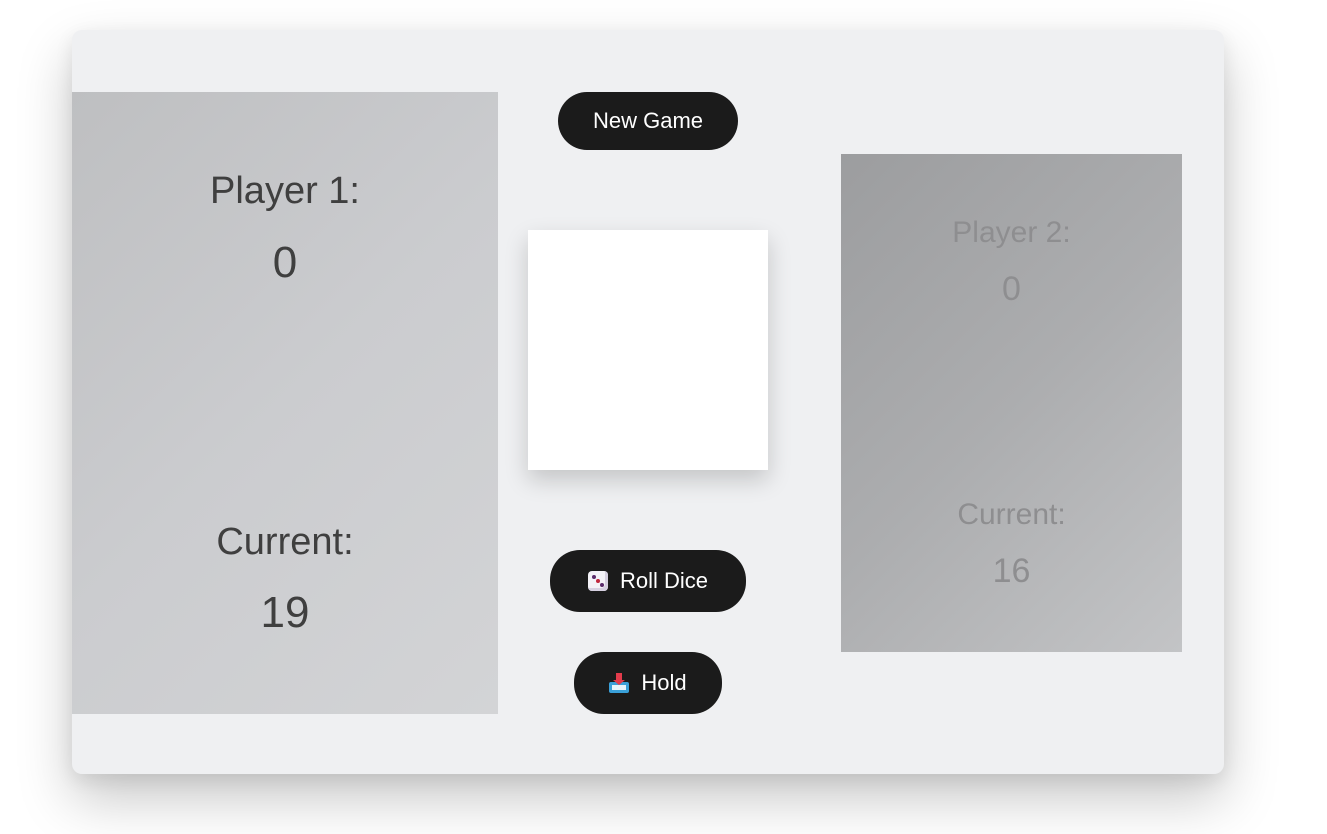 The height and width of the screenshot is (834, 1327). I want to click on player-2-name: Player 2:, so click(1011, 232).